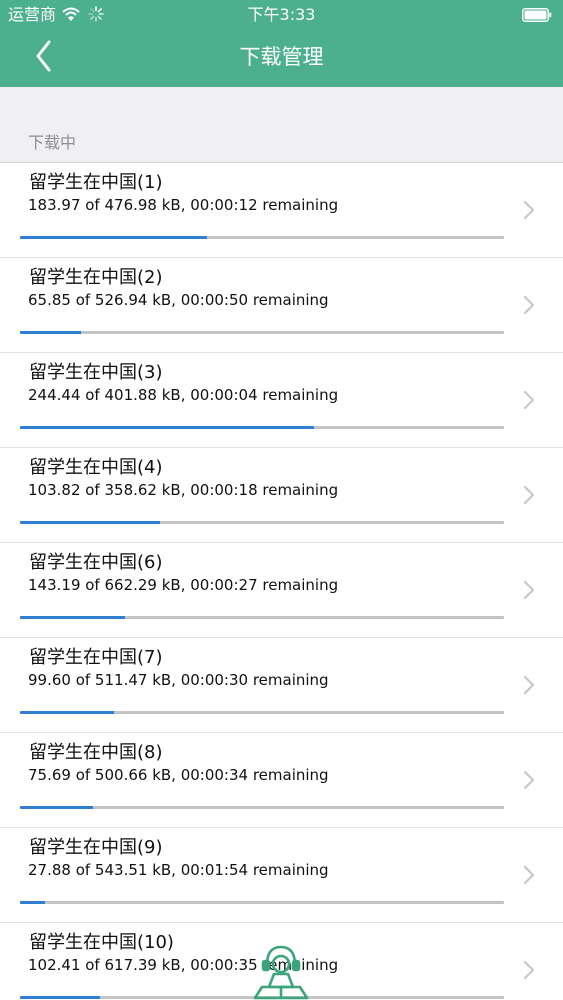  What do you see at coordinates (178, 300) in the screenshot?
I see `download-progress-text: 65.85 of 526.94 kB, 00:00:50 remaining` at bounding box center [178, 300].